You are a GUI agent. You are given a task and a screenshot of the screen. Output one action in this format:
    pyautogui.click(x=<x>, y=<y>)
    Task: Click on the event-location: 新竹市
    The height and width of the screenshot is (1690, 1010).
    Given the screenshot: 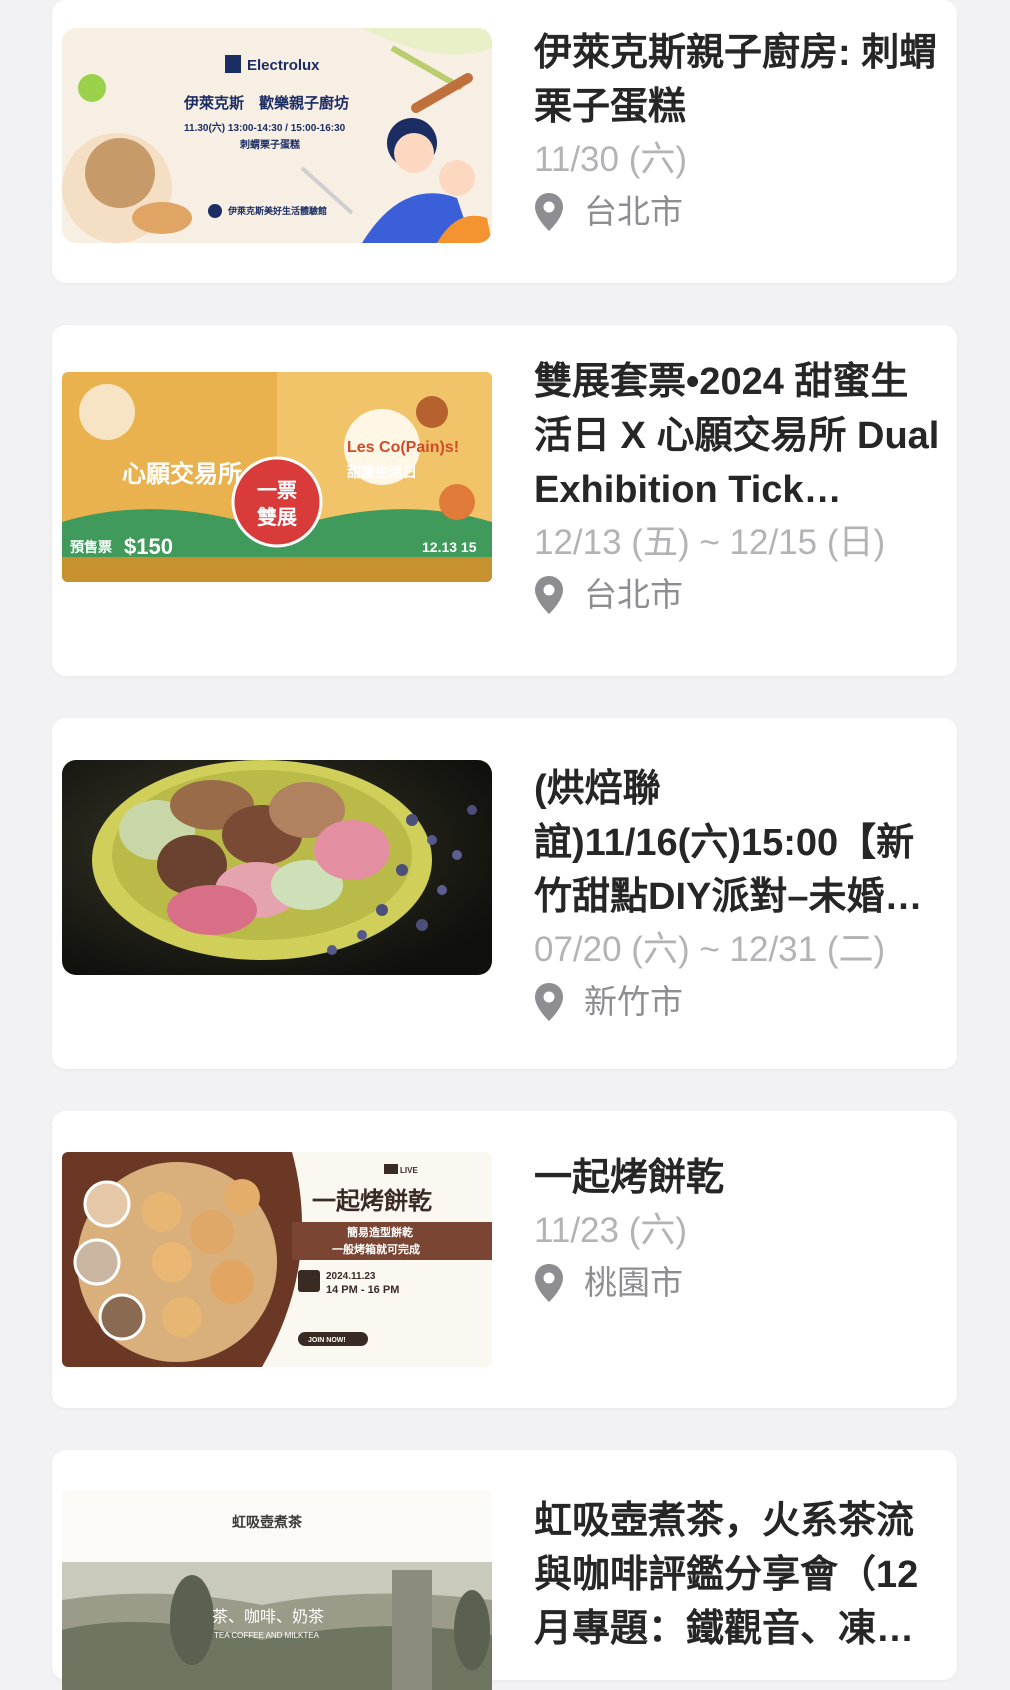 What is the action you would take?
    pyautogui.click(x=738, y=1002)
    